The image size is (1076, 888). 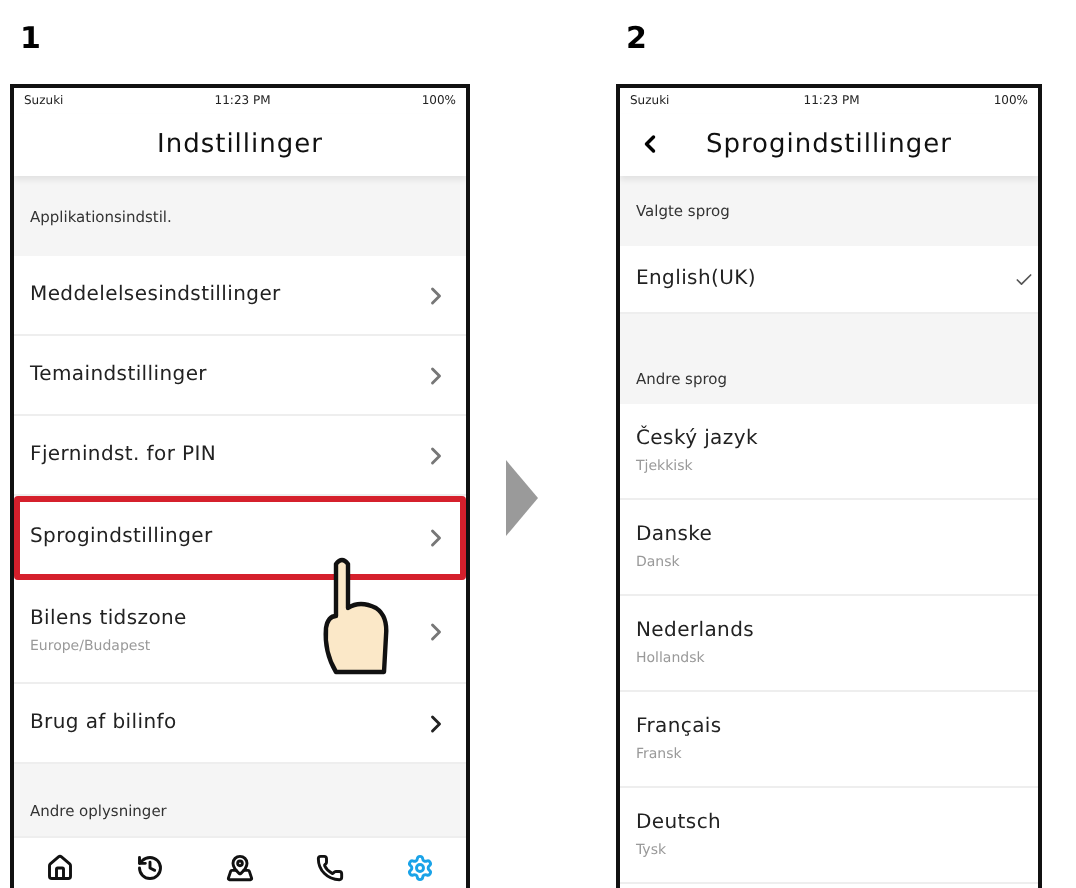 I want to click on row-label: Fjernindst. for PIN, so click(x=123, y=455).